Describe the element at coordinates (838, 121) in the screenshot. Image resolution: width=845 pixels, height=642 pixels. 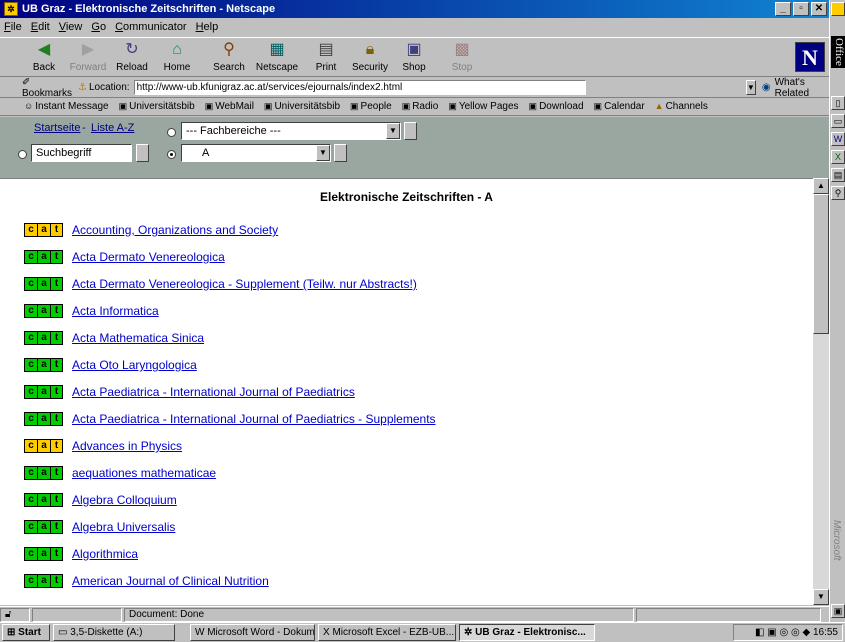
I see `open-folder-icon: ▭` at that location.